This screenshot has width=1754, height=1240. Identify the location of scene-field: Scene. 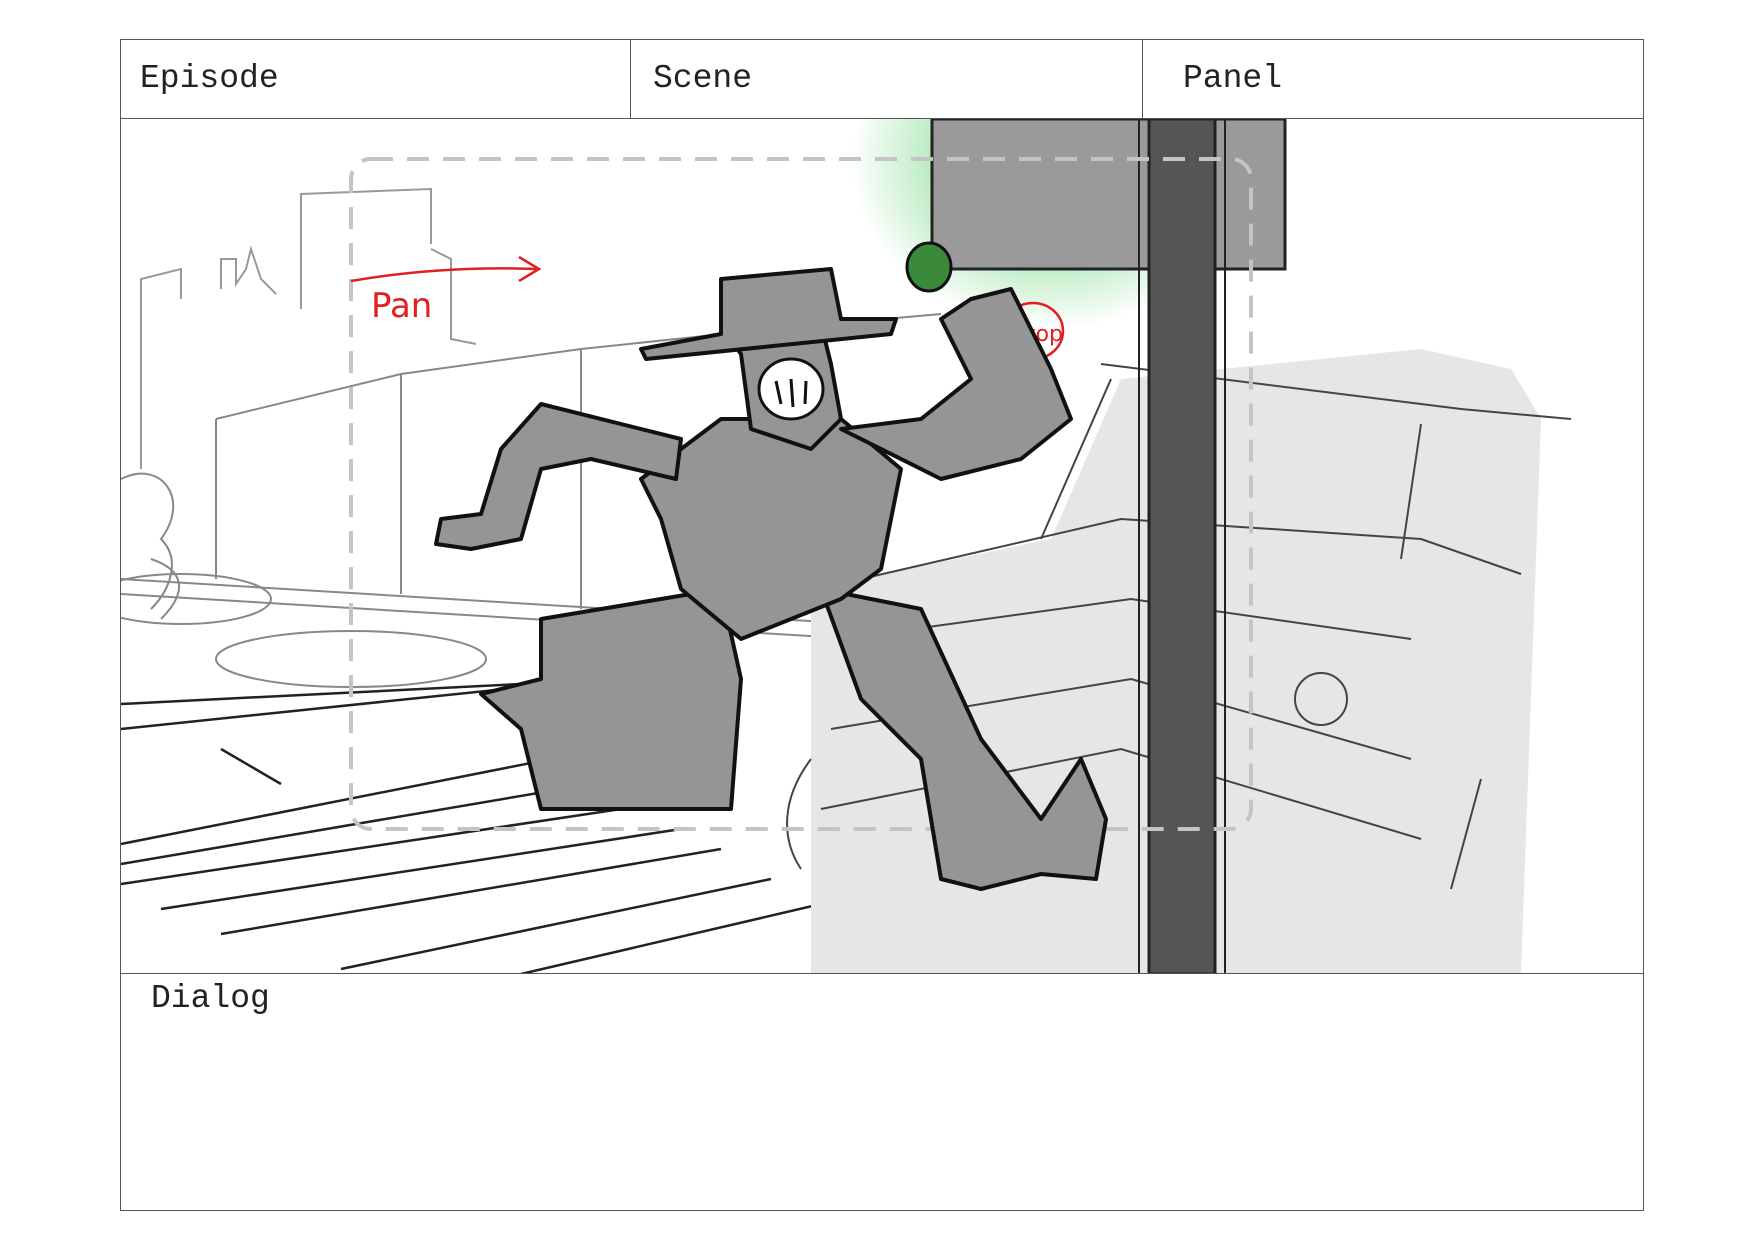
(887, 79).